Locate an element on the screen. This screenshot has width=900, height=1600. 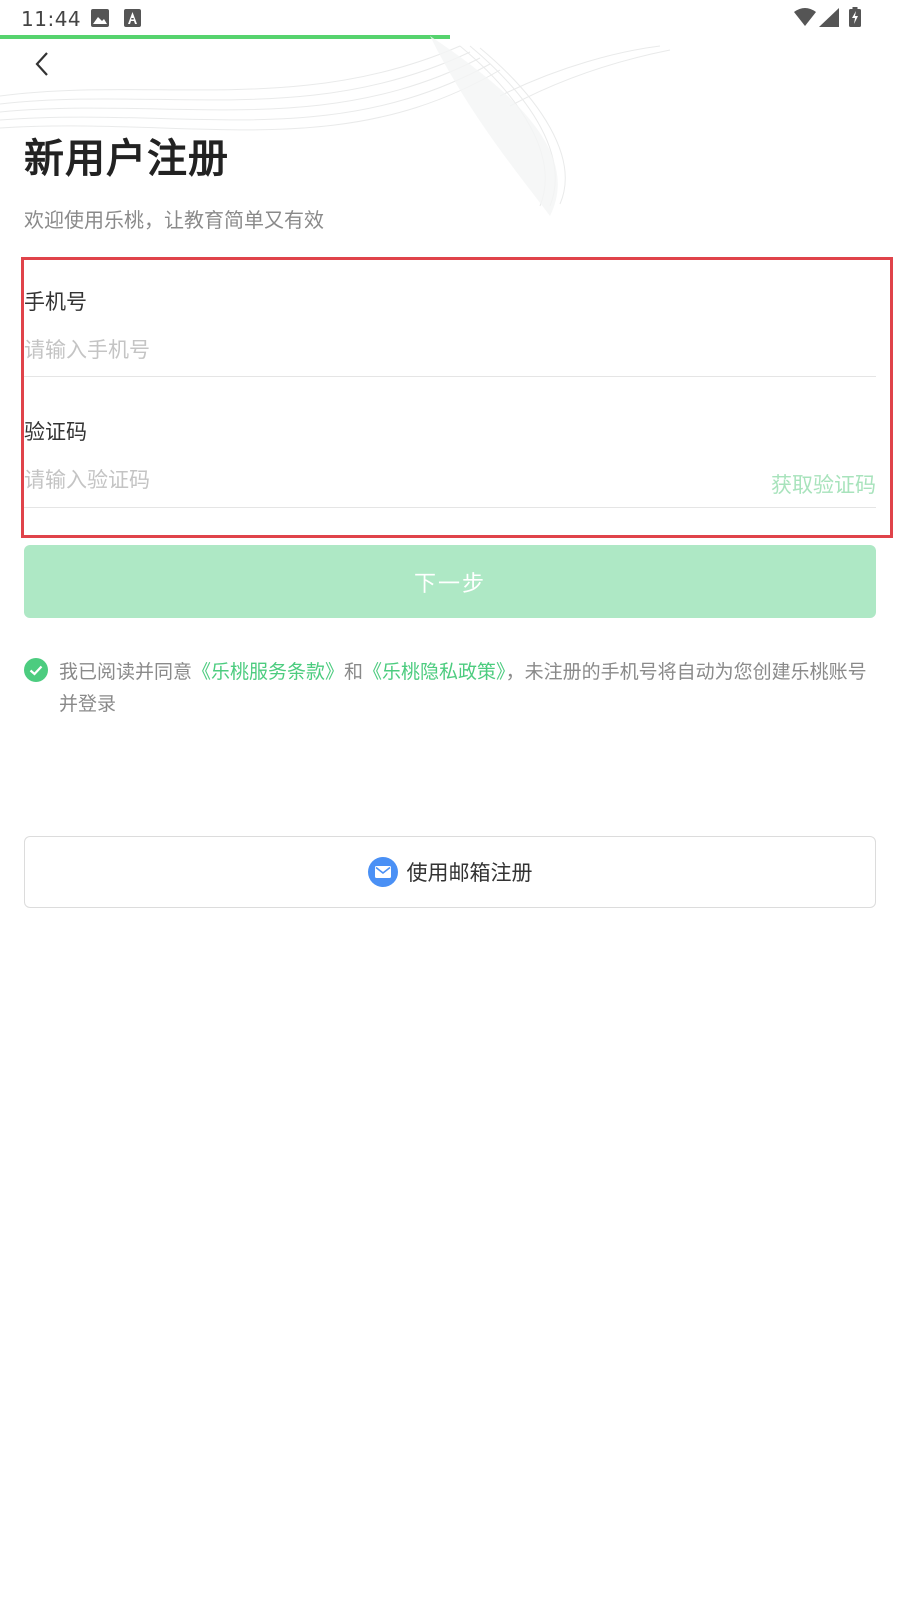
code-input is located at coordinates (324, 480).